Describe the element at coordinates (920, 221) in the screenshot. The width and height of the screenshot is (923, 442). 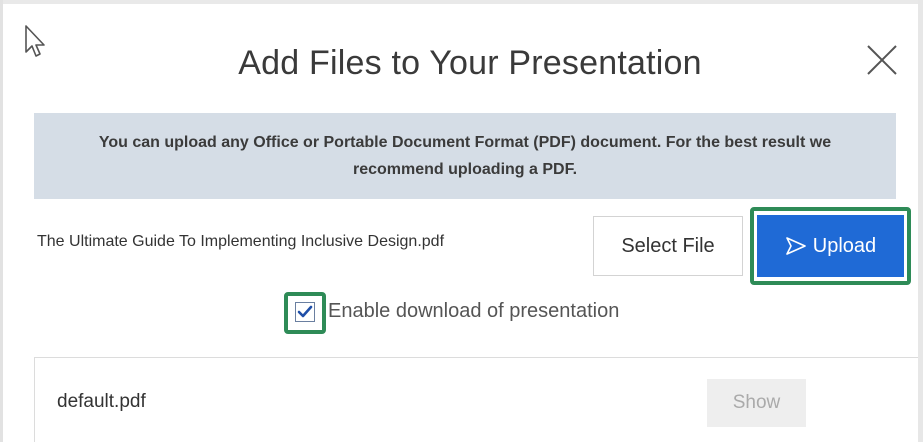
I see `window-right-edge` at that location.